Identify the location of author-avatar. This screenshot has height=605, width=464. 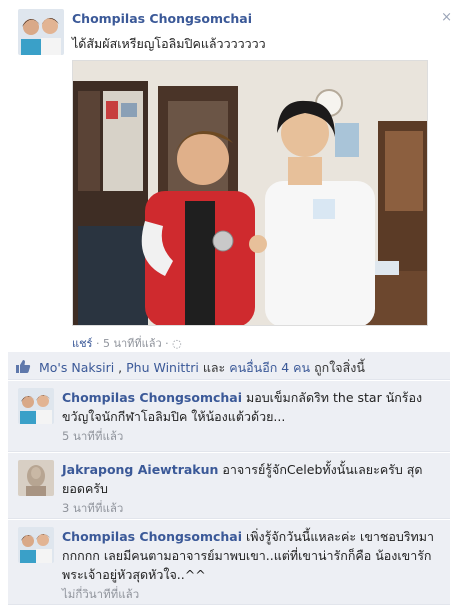
(41, 32).